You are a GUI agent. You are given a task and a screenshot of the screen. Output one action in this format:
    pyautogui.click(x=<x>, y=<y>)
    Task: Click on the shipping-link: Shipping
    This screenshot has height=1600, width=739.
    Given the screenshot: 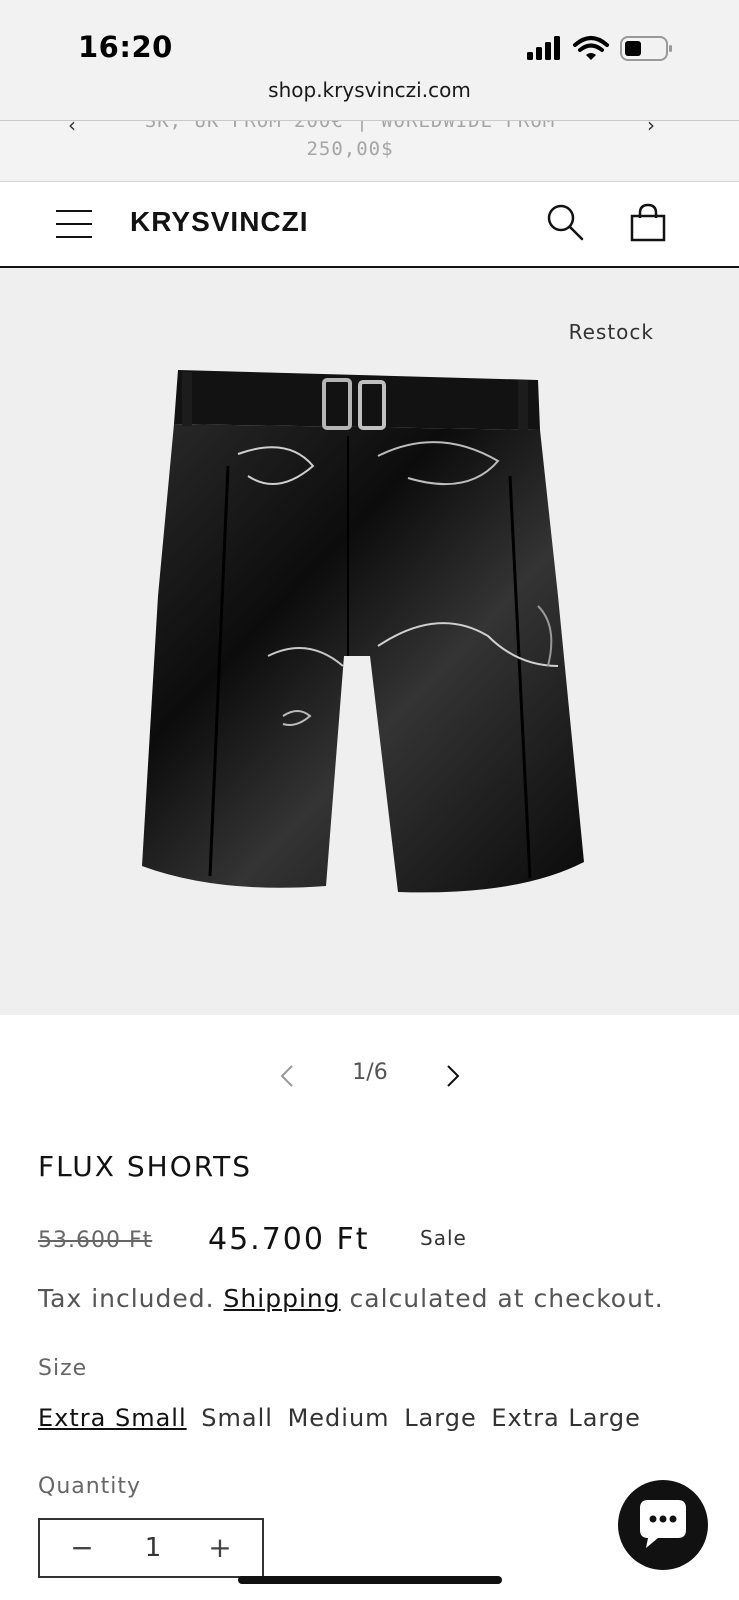 What is the action you would take?
    pyautogui.click(x=282, y=1298)
    